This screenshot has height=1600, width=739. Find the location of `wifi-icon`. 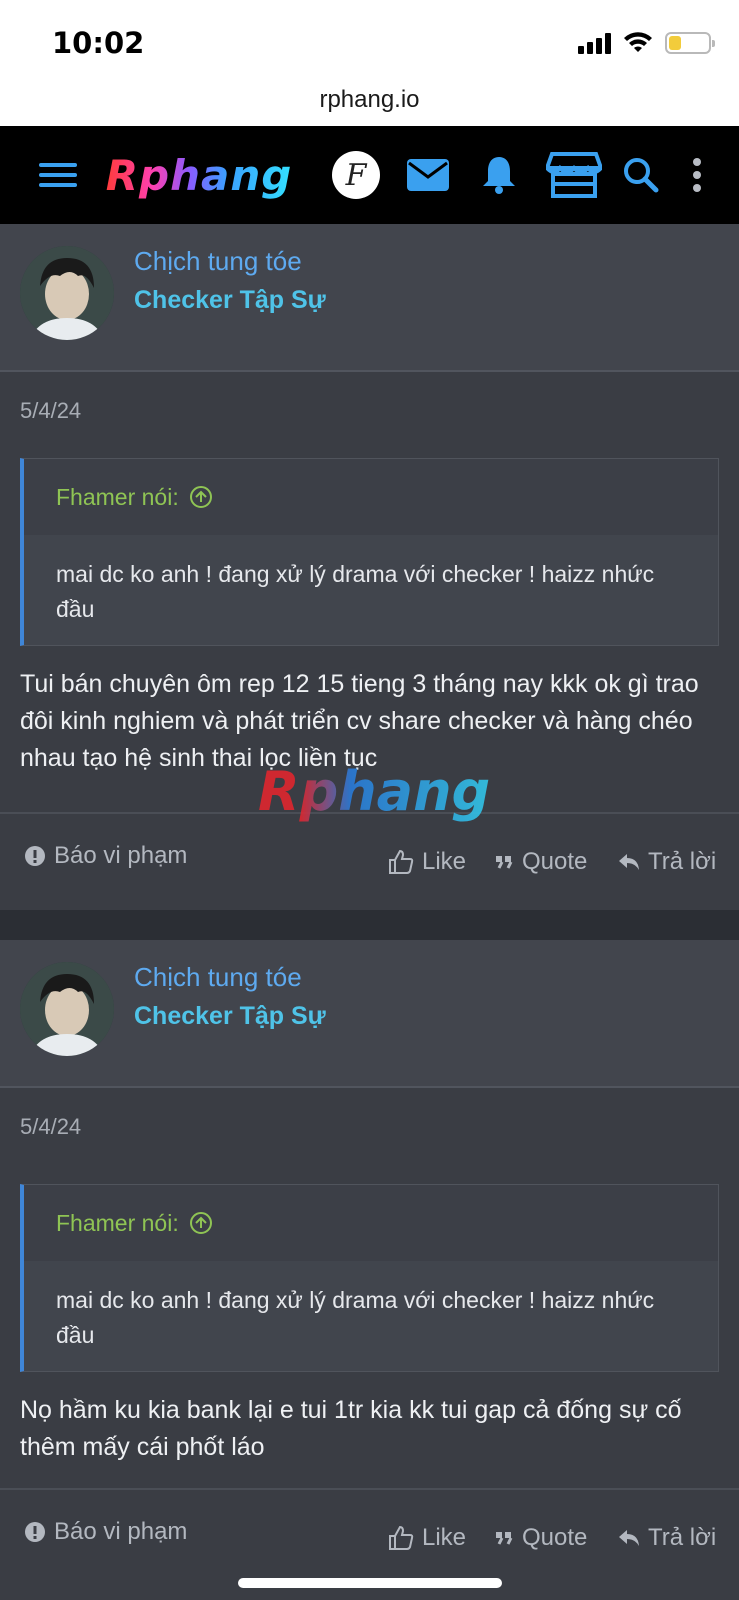

wifi-icon is located at coordinates (638, 42).